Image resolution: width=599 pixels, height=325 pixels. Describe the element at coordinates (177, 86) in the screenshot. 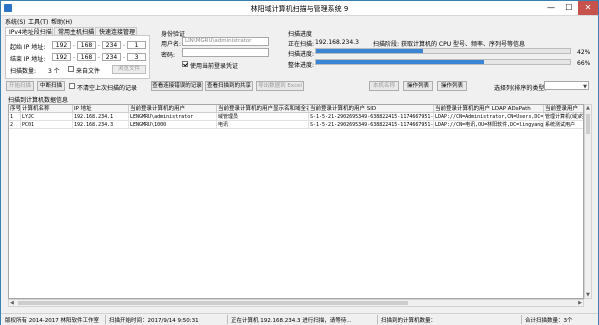

I see `view-failed-button: 查看连接错误的记录` at that location.